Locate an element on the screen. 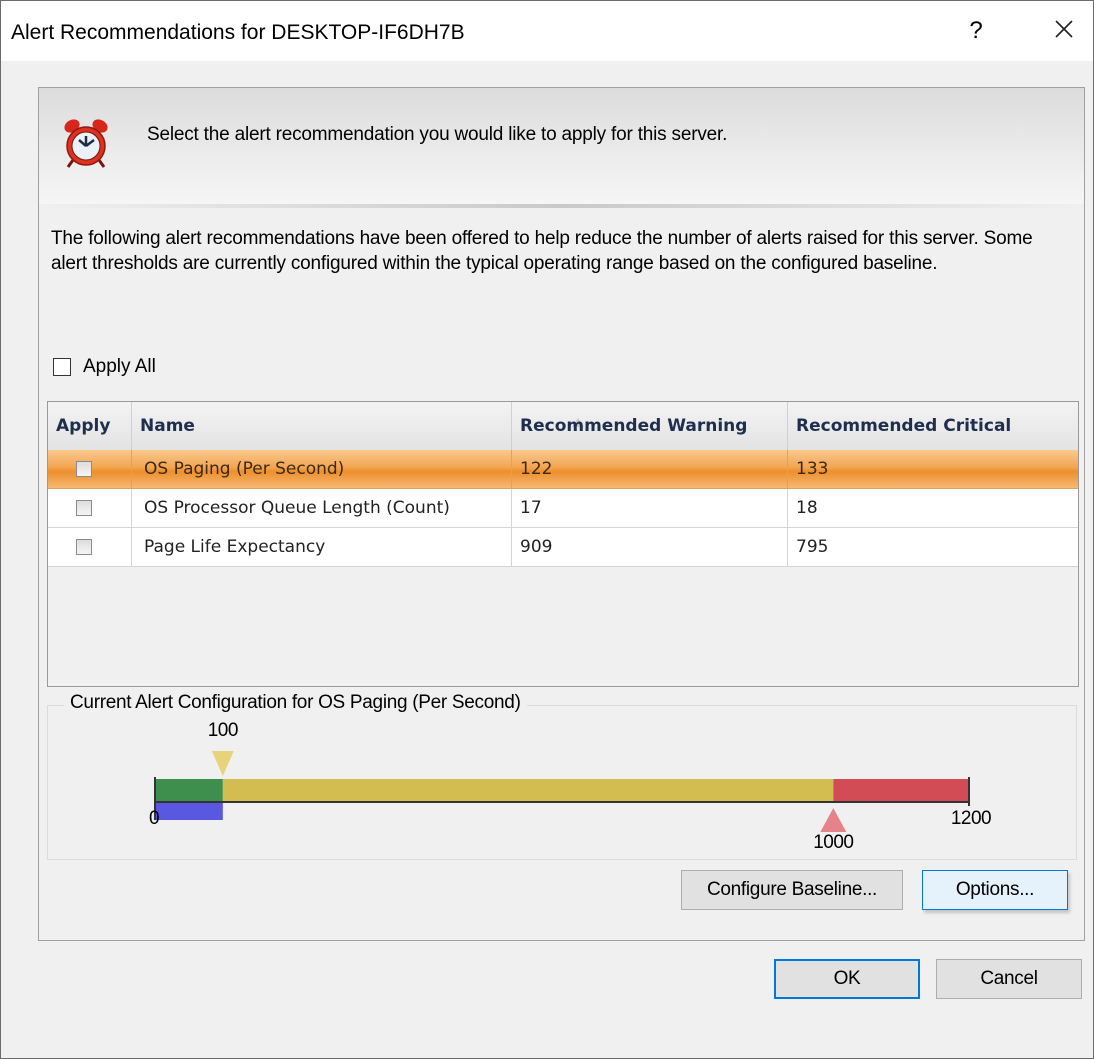  column-header-critical: Recommended Critical is located at coordinates (933, 426).